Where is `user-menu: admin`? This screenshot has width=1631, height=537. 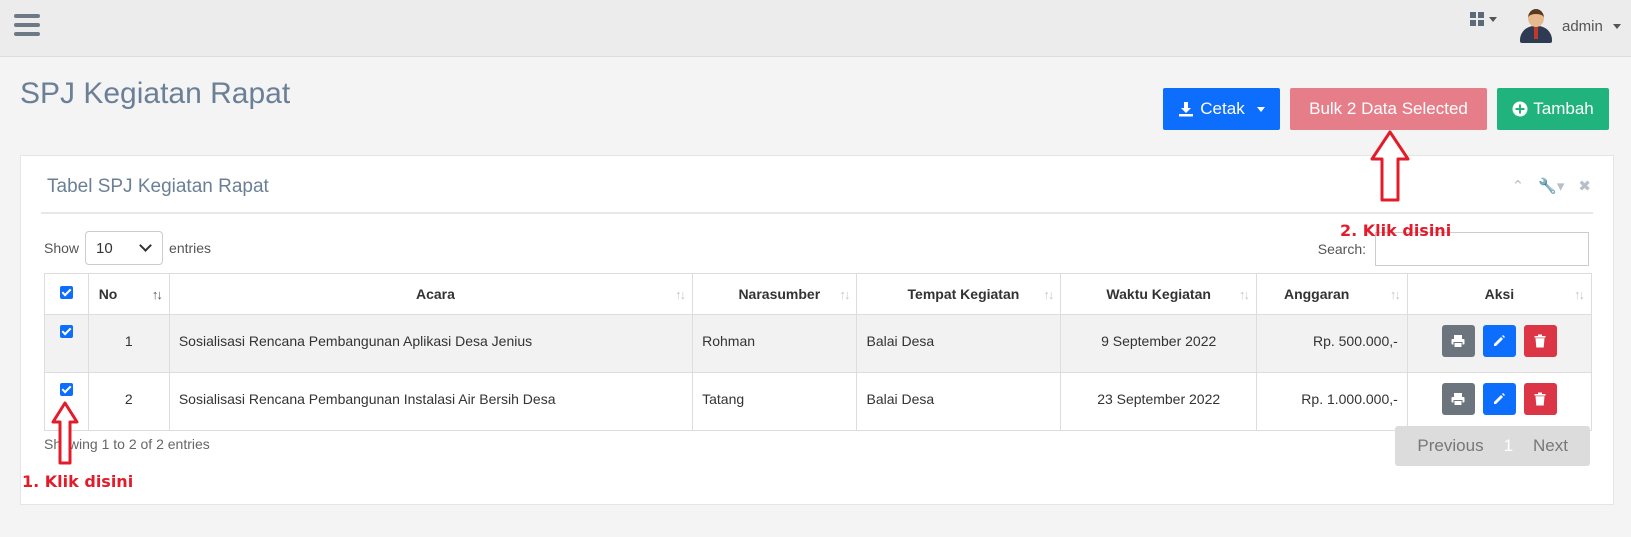
user-menu: admin is located at coordinates (1570, 26).